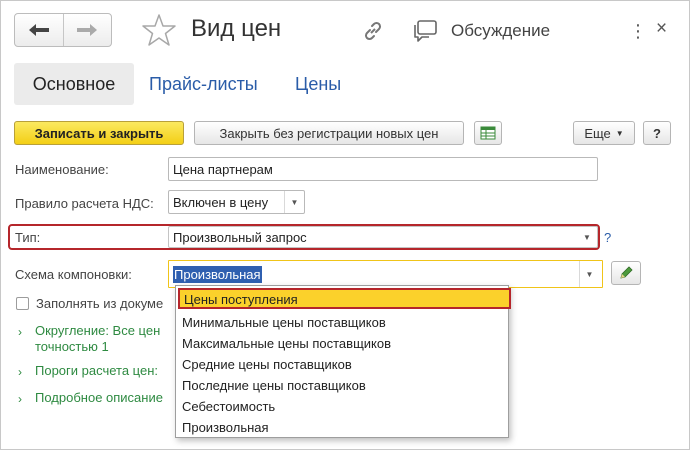 This screenshot has width=690, height=450. Describe the element at coordinates (228, 406) in the screenshot. I see `dropdown-option: Себестоимость` at that location.